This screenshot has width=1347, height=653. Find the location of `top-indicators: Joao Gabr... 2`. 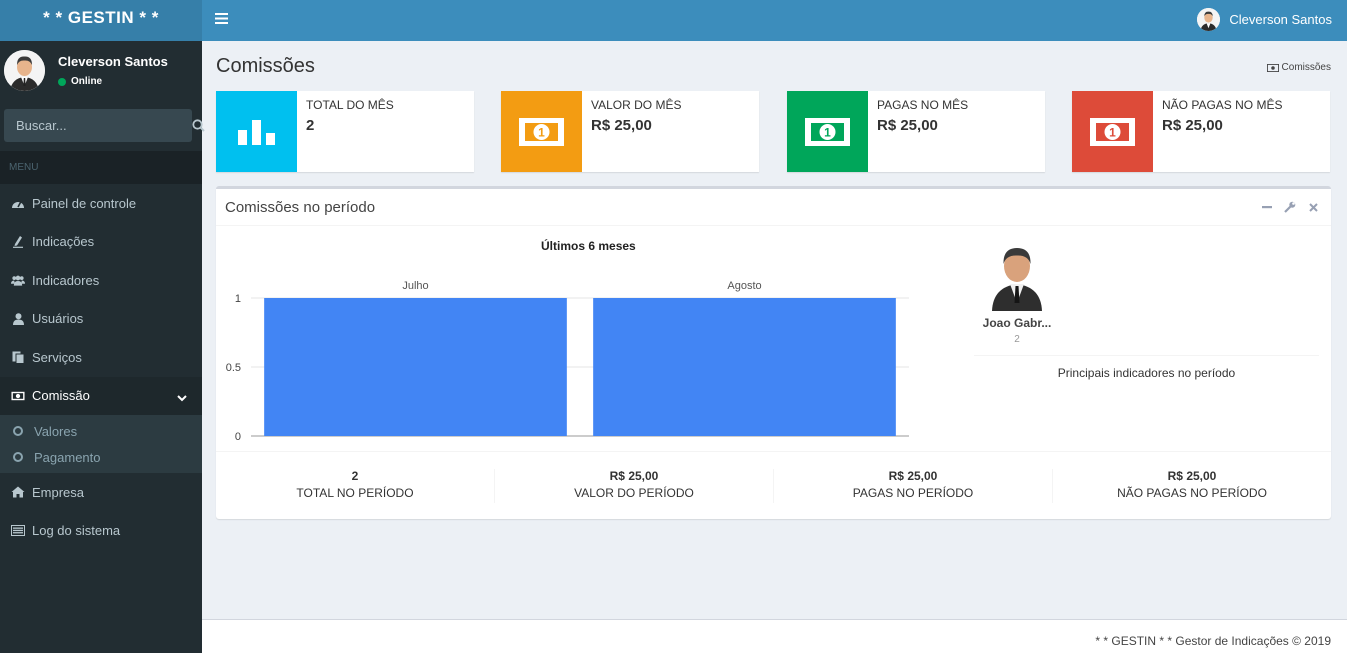

top-indicators: Joao Gabr... 2 is located at coordinates (1146, 298).